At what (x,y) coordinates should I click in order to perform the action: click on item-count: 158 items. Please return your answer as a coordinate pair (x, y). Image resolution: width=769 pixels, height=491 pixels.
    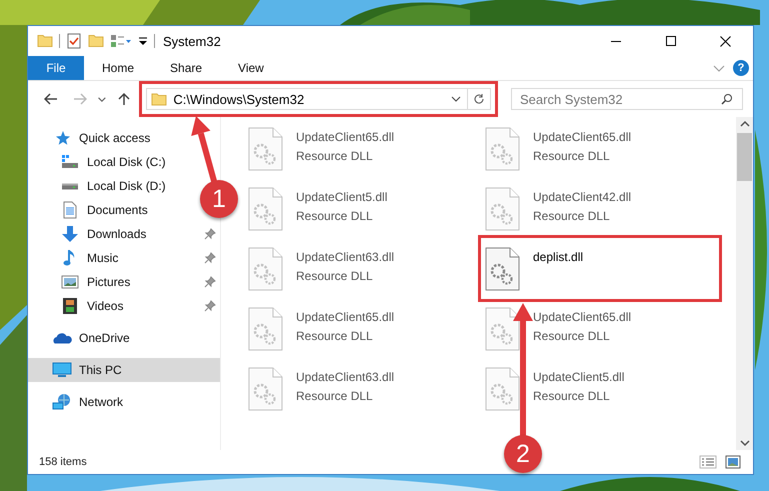
    Looking at the image, I should click on (63, 462).